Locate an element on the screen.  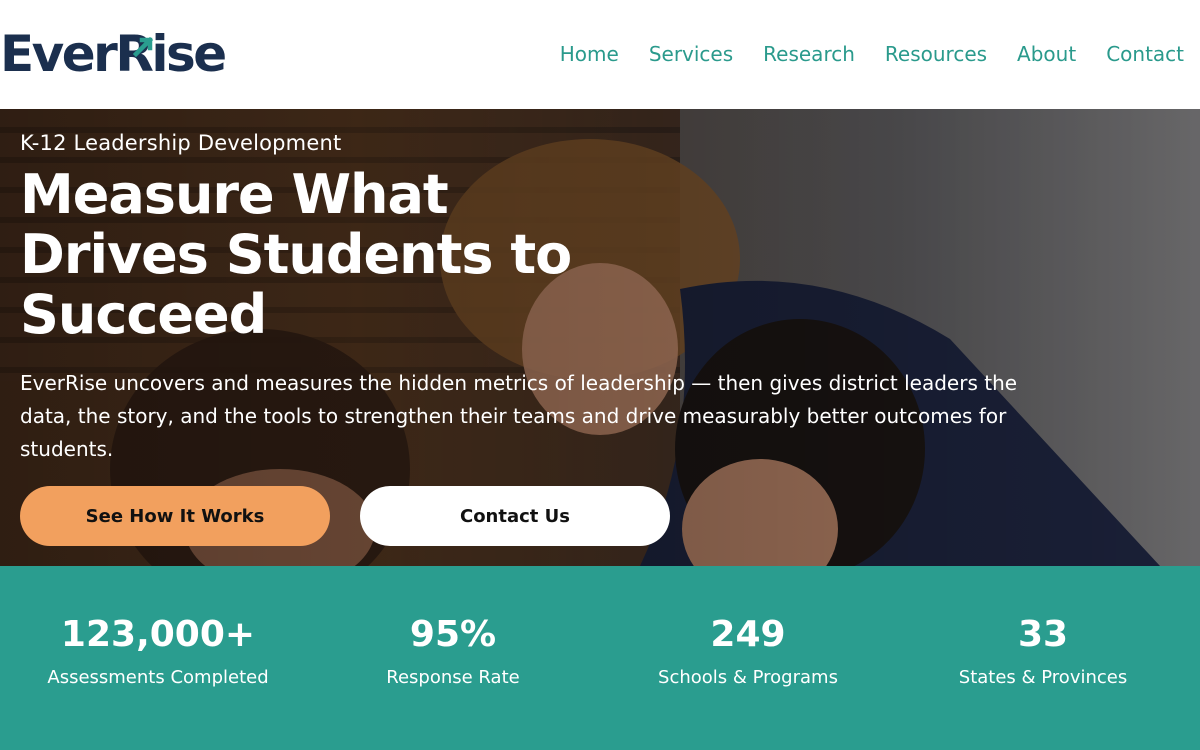
nav-contact: Contact is located at coordinates (1145, 54).